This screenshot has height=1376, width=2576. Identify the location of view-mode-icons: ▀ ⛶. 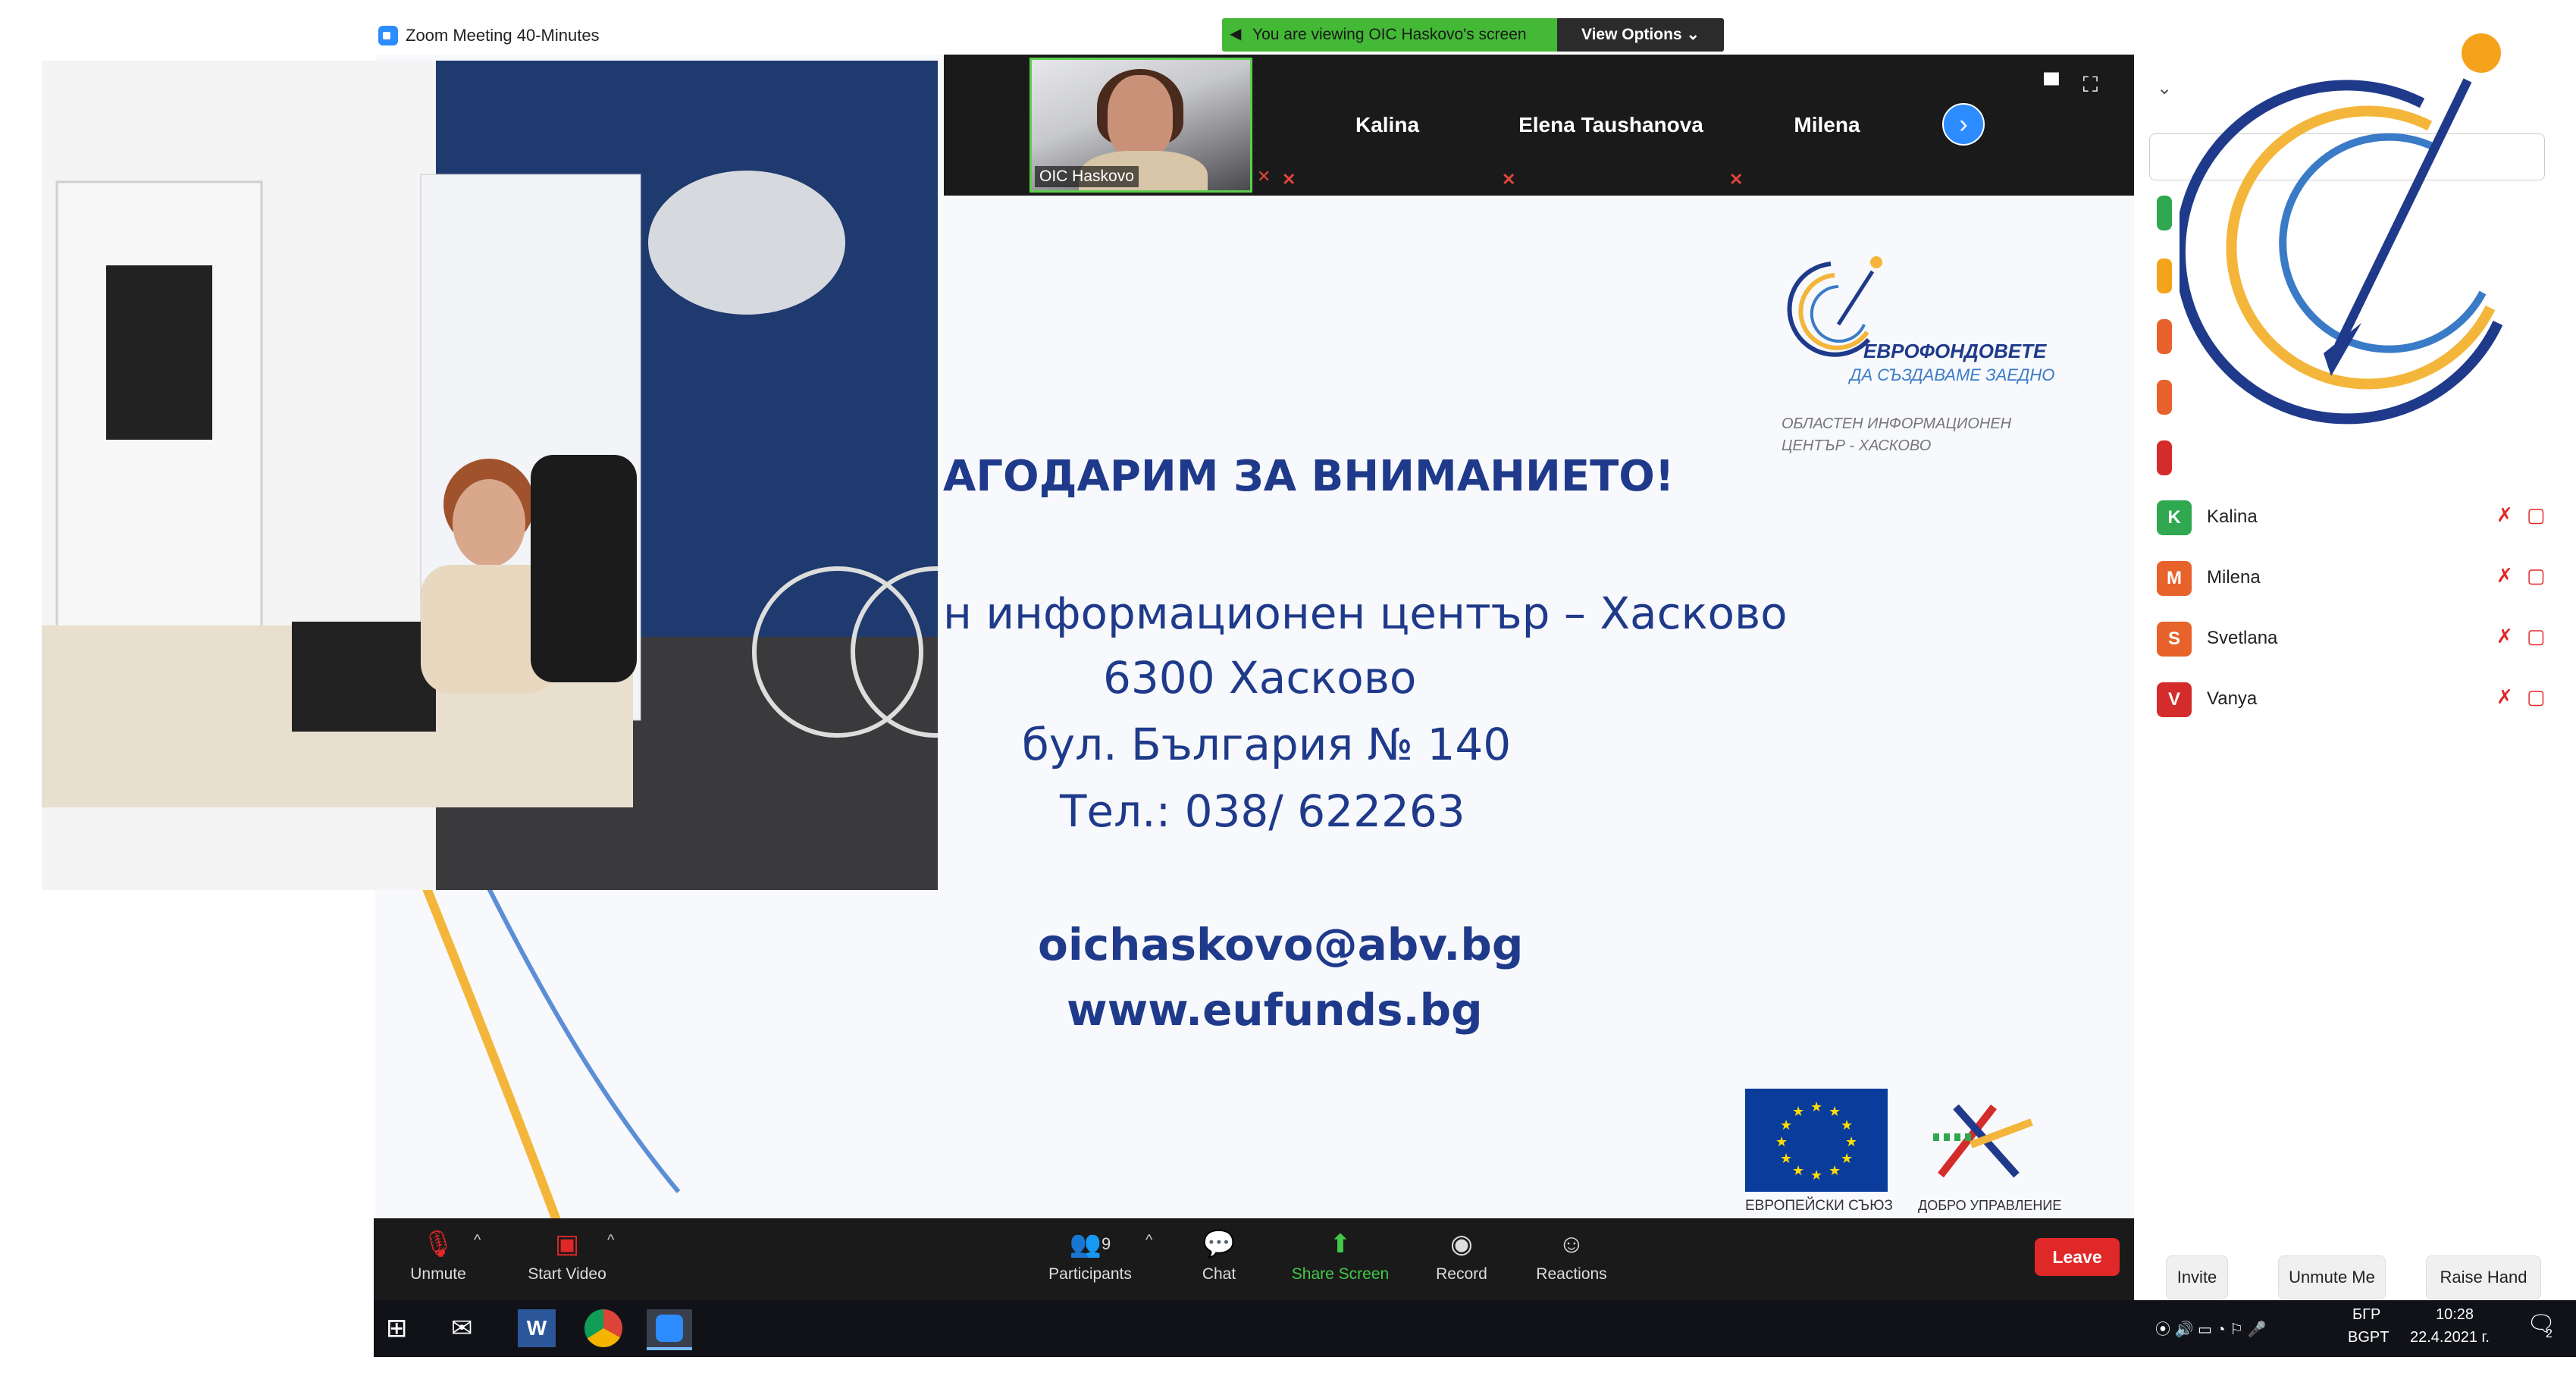
(2078, 86).